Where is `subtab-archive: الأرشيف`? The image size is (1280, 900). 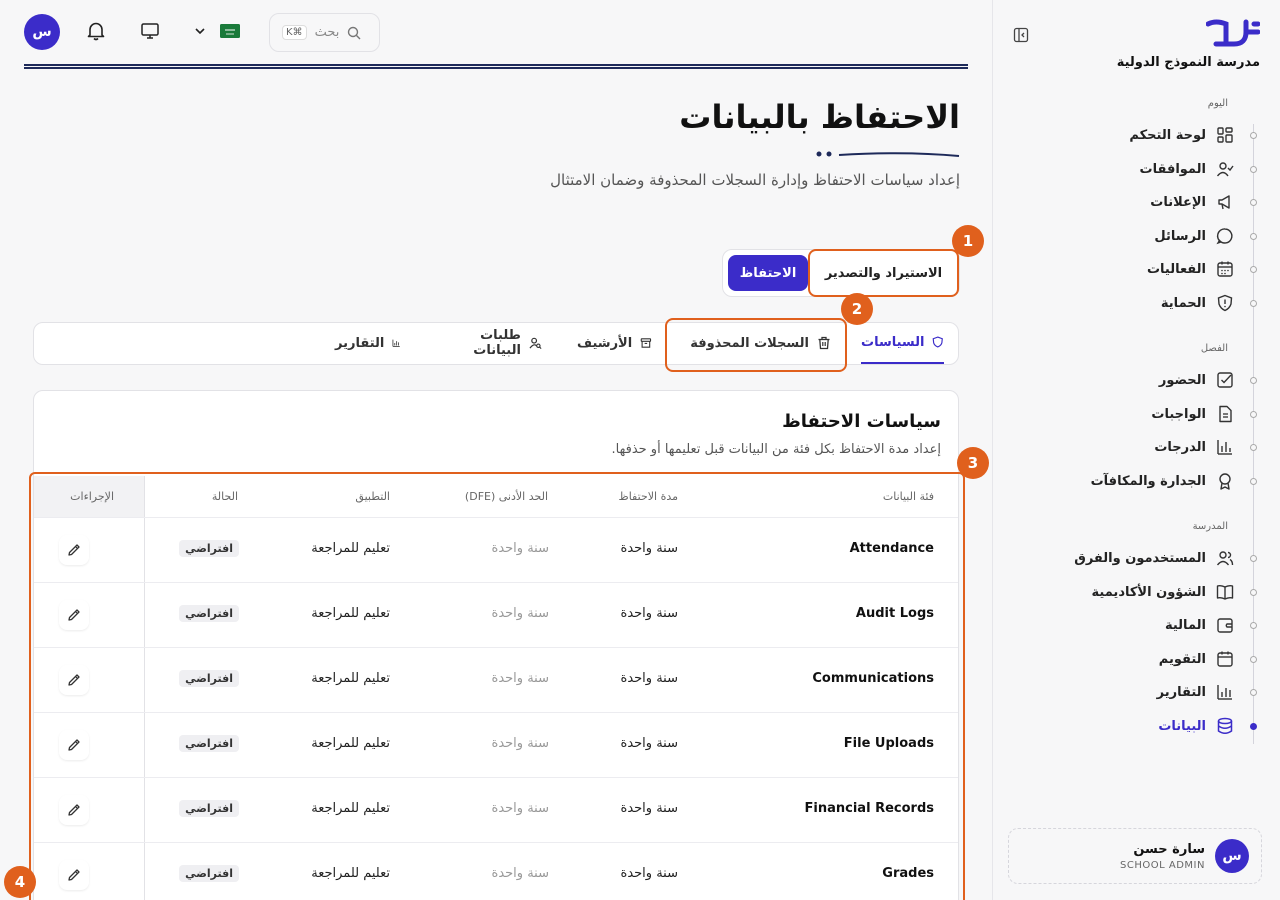
subtab-archive: الأرشيف is located at coordinates (614, 343).